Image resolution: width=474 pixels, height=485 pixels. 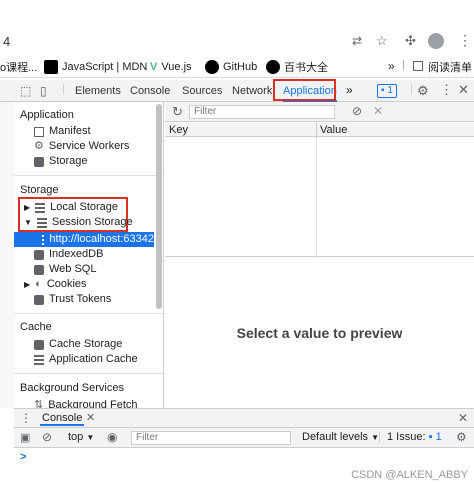 I want to click on sidebar-item-service-workers: ⚙ Service Workers, so click(x=81, y=146).